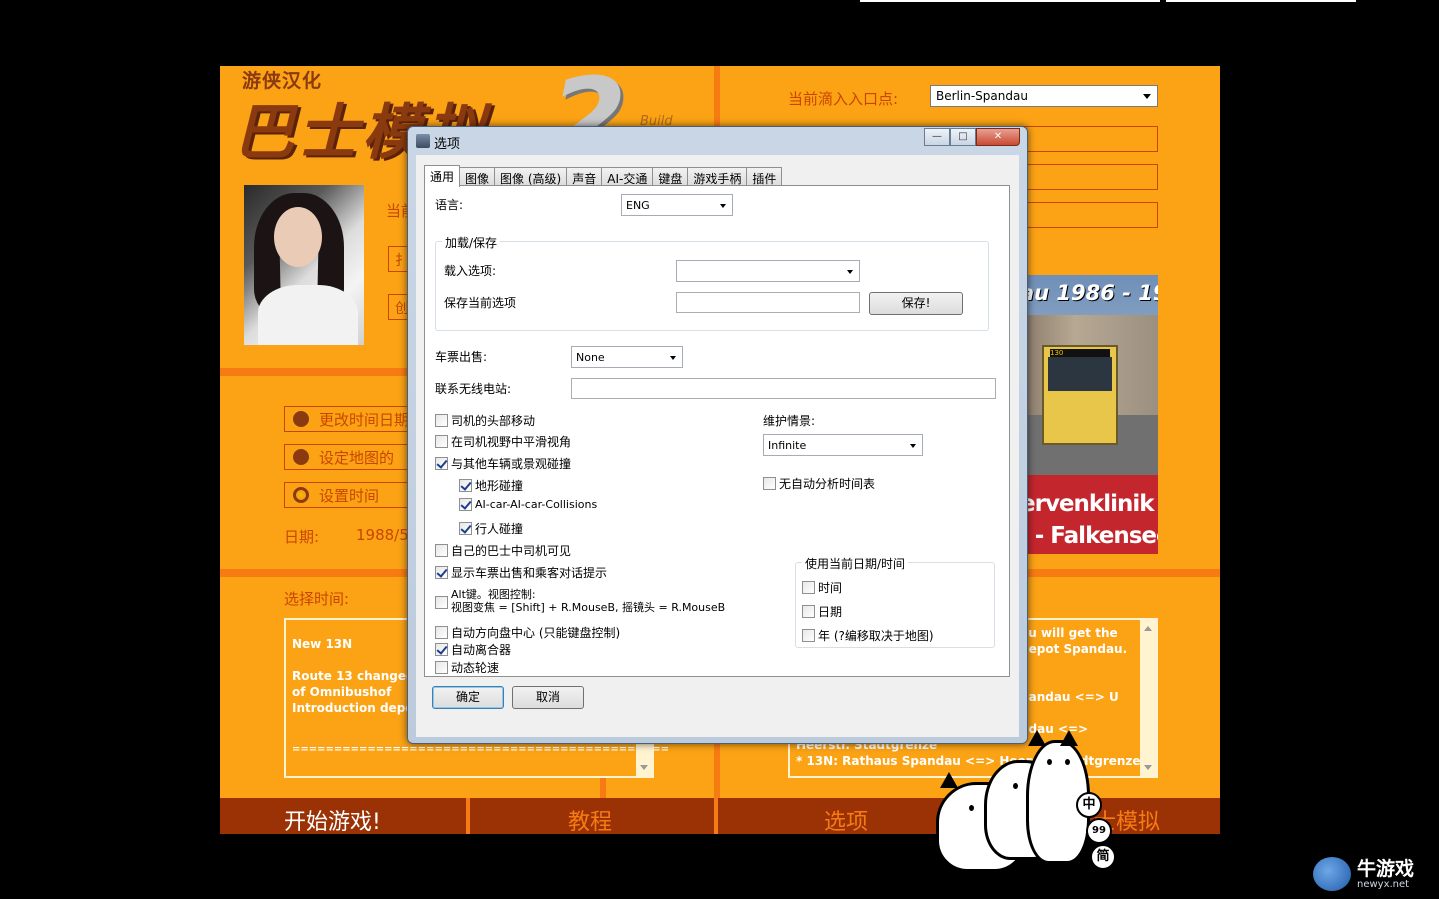 This screenshot has width=1439, height=899. Describe the element at coordinates (937, 137) in the screenshot. I see `minimize-button: —` at that location.